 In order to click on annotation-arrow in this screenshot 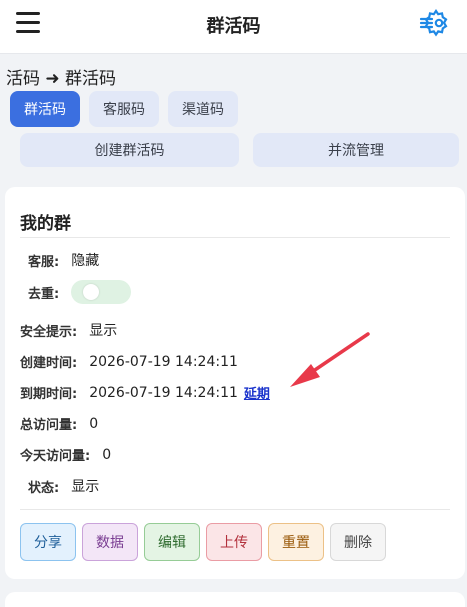, I will do `click(330, 359)`.